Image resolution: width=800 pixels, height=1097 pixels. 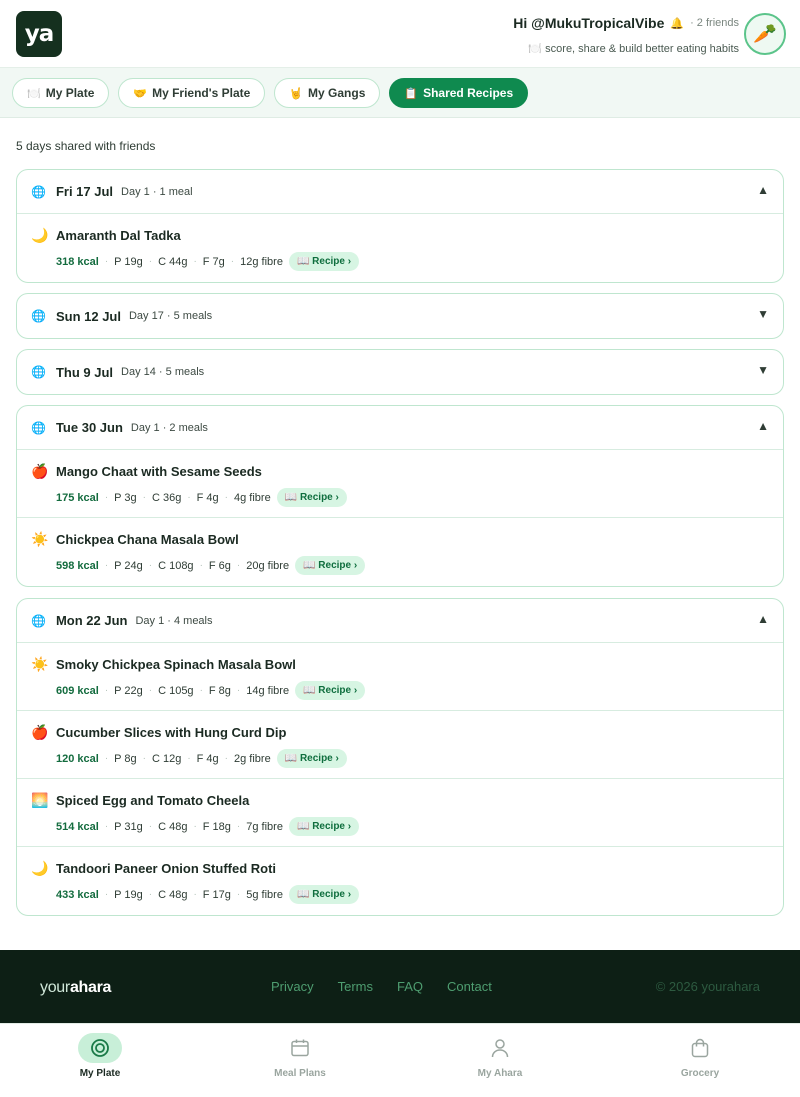 I want to click on macro-fibre: 4g fibre, so click(x=252, y=497).